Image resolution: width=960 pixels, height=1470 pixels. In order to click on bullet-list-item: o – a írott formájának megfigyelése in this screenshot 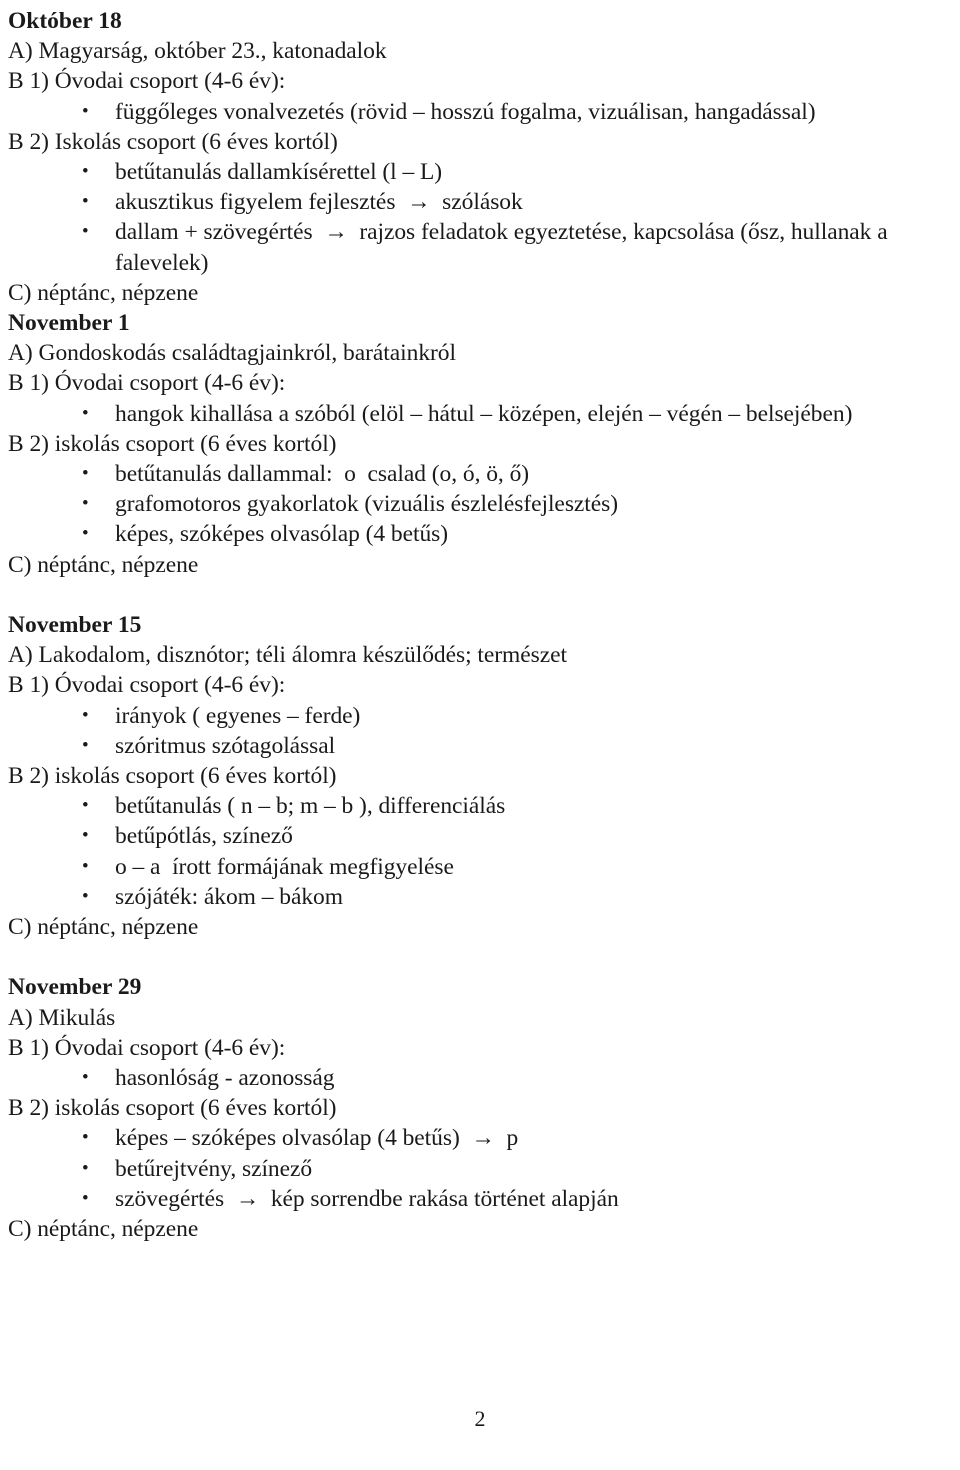, I will do `click(479, 867)`.